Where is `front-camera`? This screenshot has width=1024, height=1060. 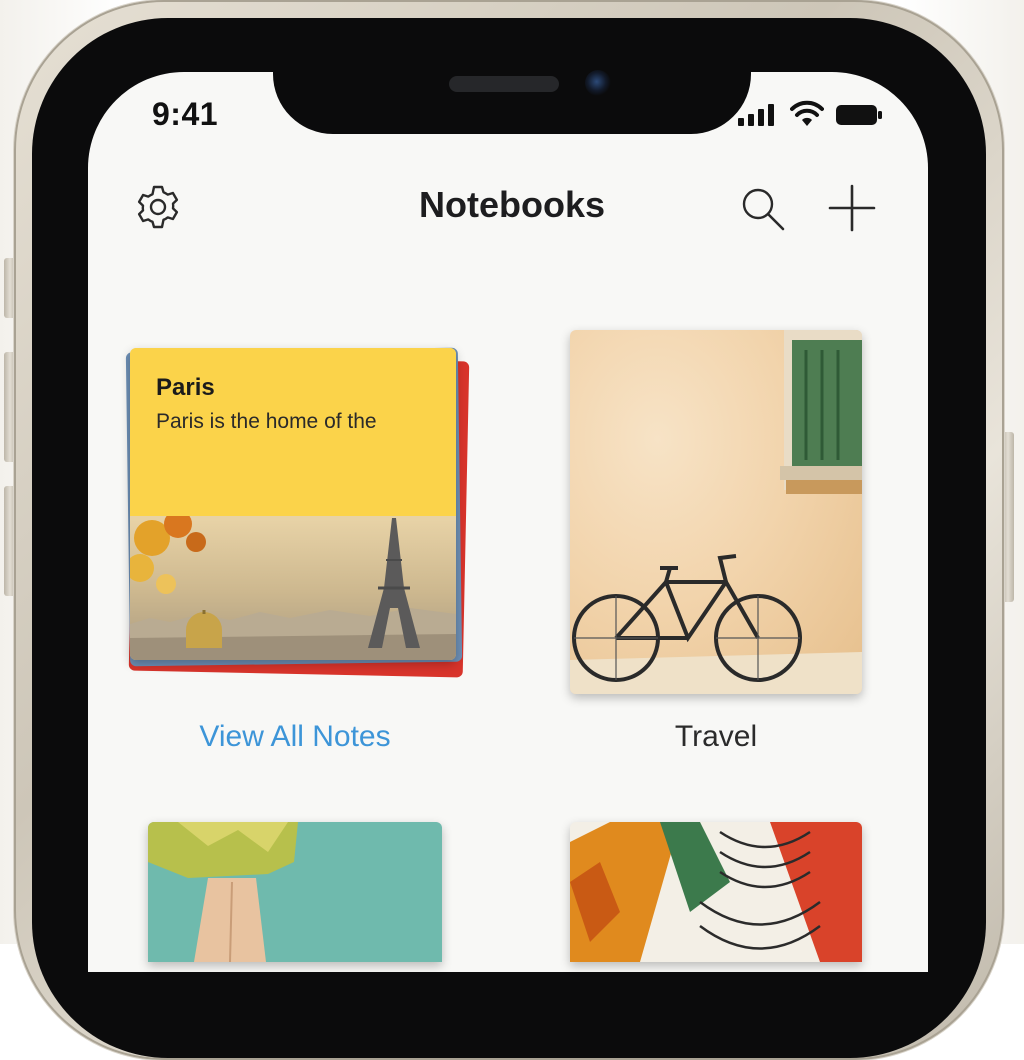
front-camera is located at coordinates (598, 83).